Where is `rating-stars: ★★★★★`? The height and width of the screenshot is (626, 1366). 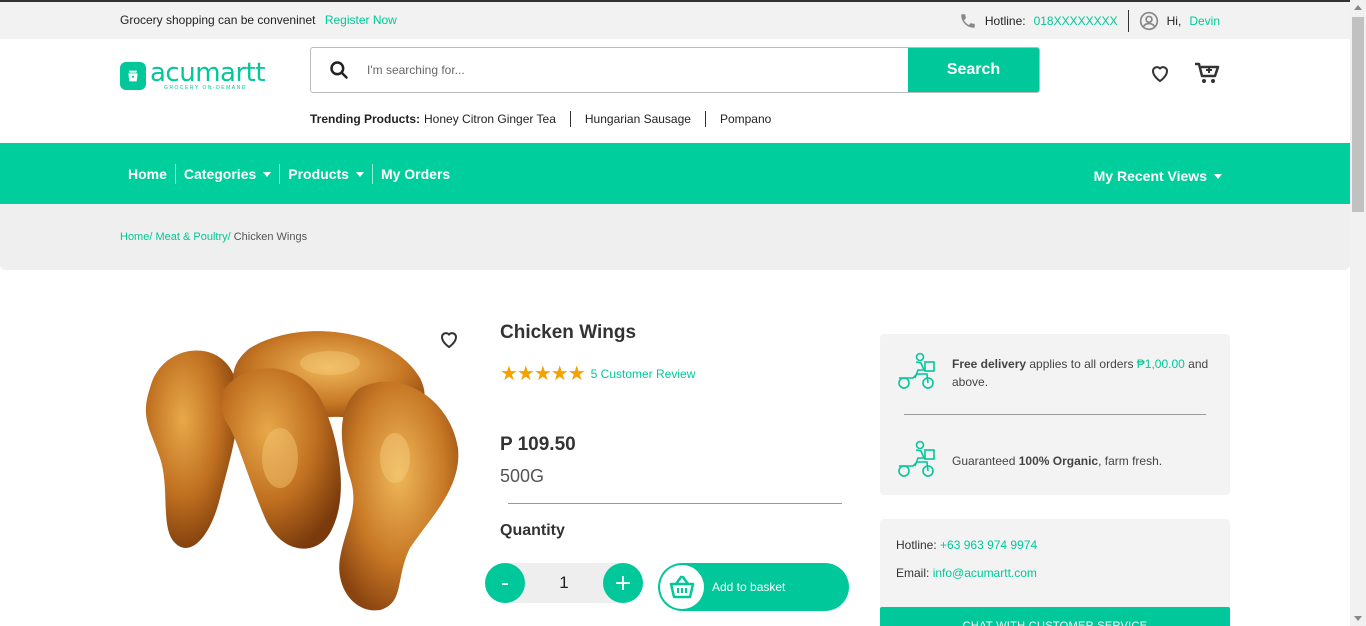
rating-stars: ★★★★★ is located at coordinates (543, 374).